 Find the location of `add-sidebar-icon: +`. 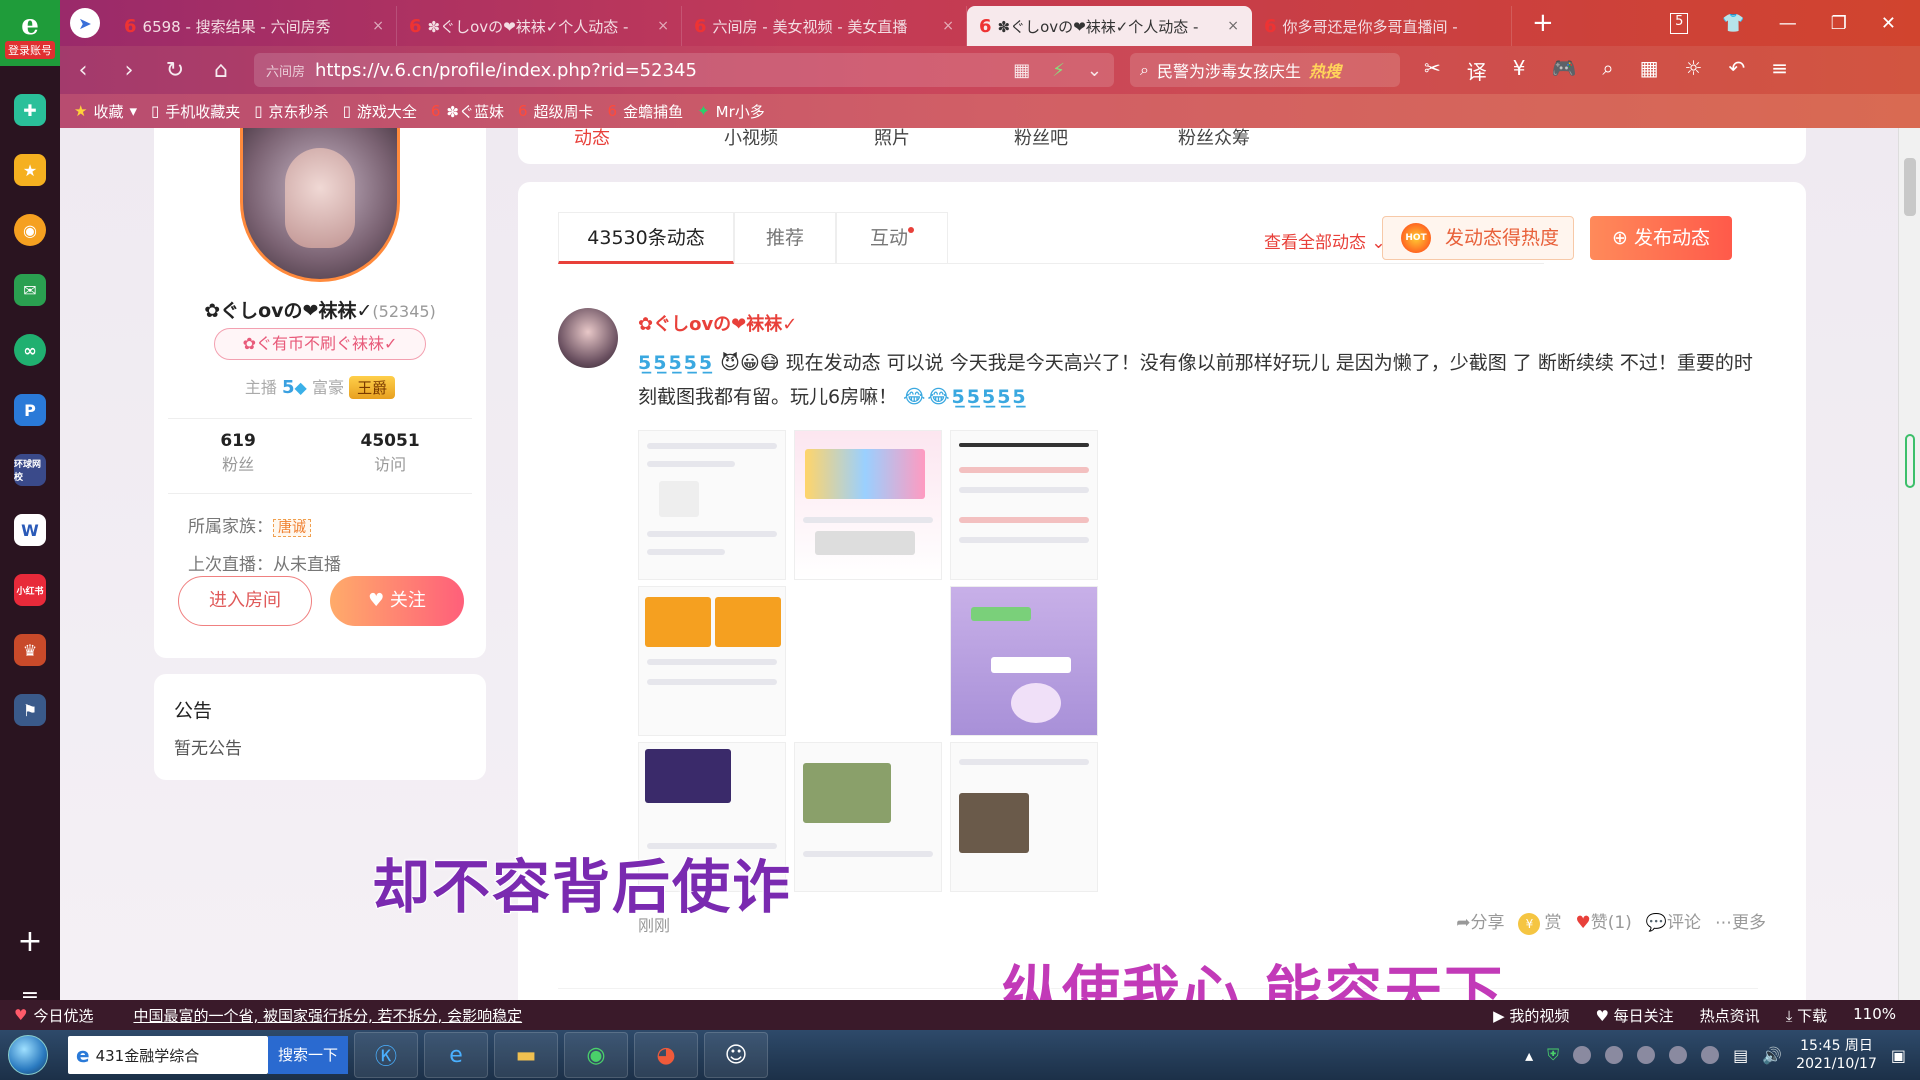

add-sidebar-icon: + is located at coordinates (29, 941).